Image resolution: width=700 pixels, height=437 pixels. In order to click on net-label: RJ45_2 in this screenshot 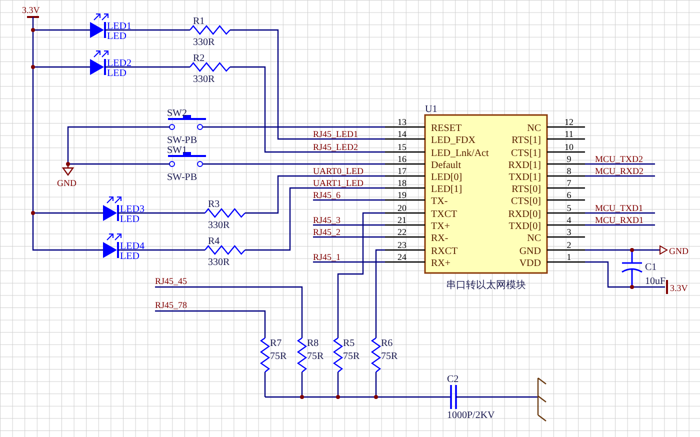, I will do `click(327, 232)`.